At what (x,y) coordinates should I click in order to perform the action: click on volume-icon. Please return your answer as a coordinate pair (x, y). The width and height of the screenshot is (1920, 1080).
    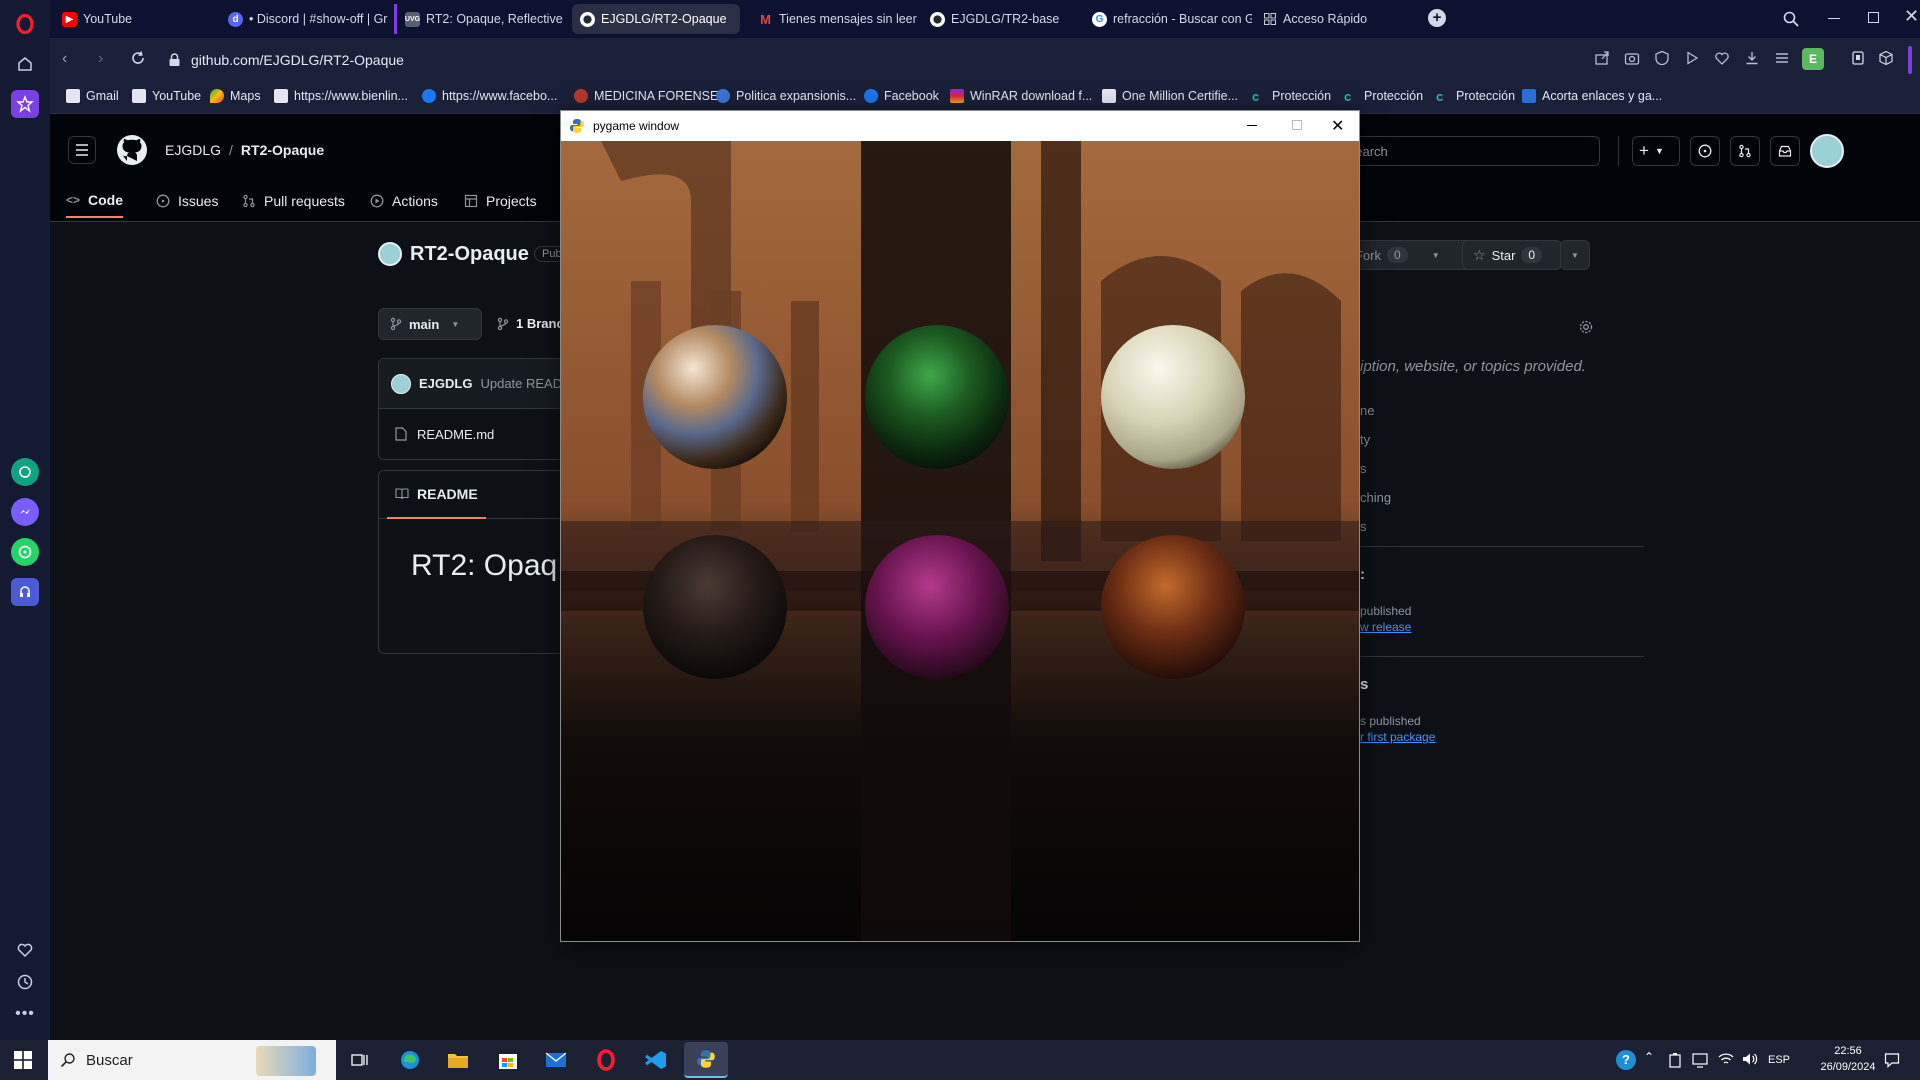
    Looking at the image, I should click on (1750, 1059).